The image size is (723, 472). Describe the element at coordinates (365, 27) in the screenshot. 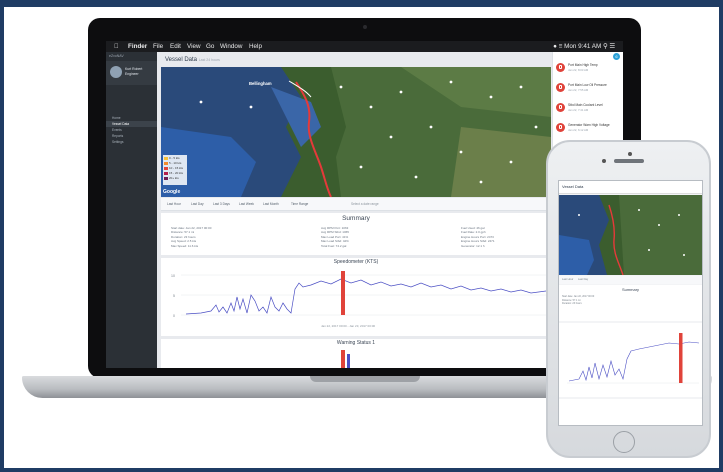

I see `laptop-camera` at that location.